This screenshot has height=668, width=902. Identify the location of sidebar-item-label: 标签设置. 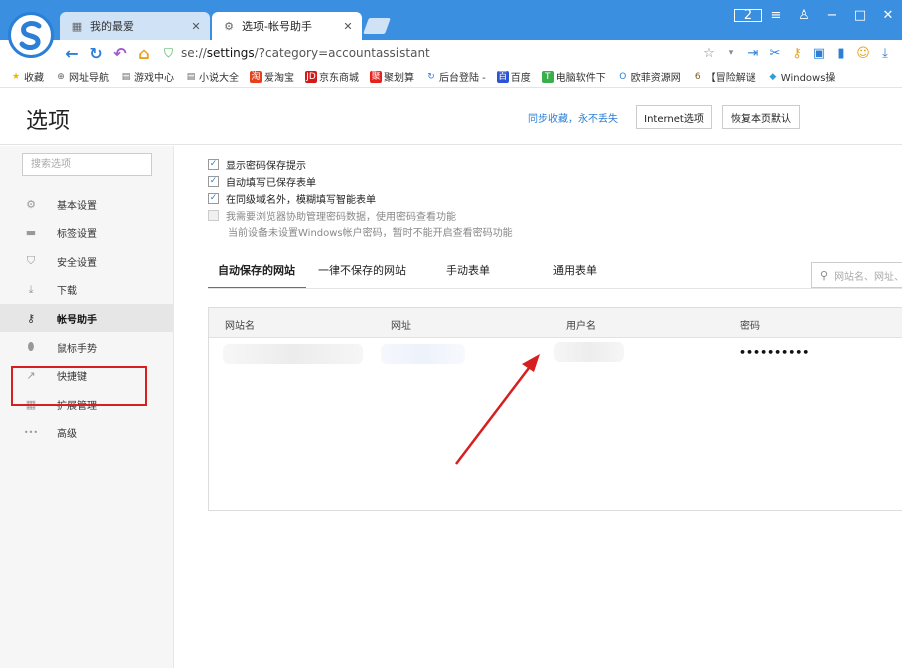
(77, 235).